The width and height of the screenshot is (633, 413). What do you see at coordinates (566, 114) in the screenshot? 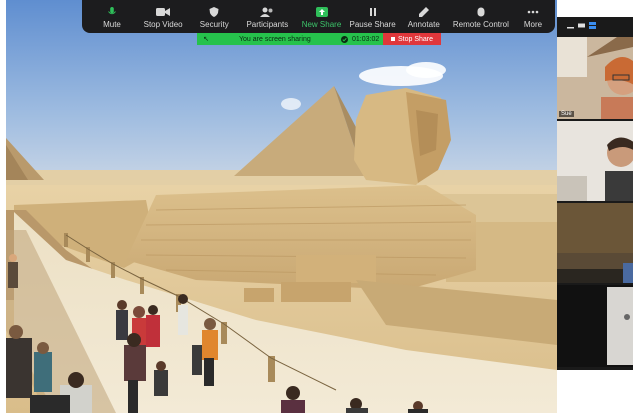
I see `participant-name: Sue` at bounding box center [566, 114].